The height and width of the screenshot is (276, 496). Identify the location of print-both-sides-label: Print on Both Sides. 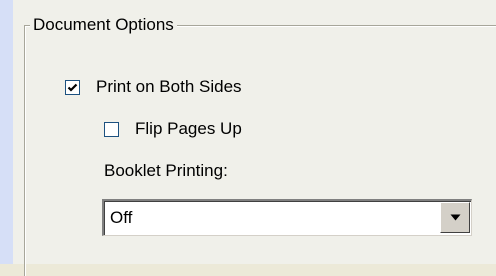
(169, 86).